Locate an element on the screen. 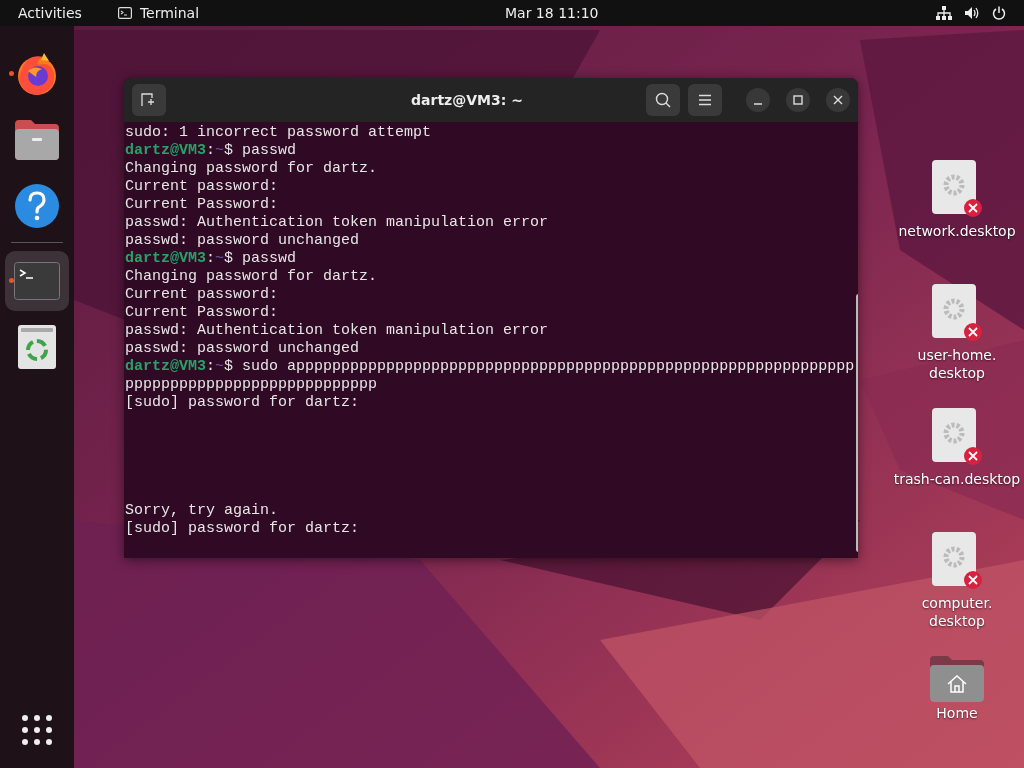 Image resolution: width=1024 pixels, height=768 pixels. menu-button is located at coordinates (705, 100).